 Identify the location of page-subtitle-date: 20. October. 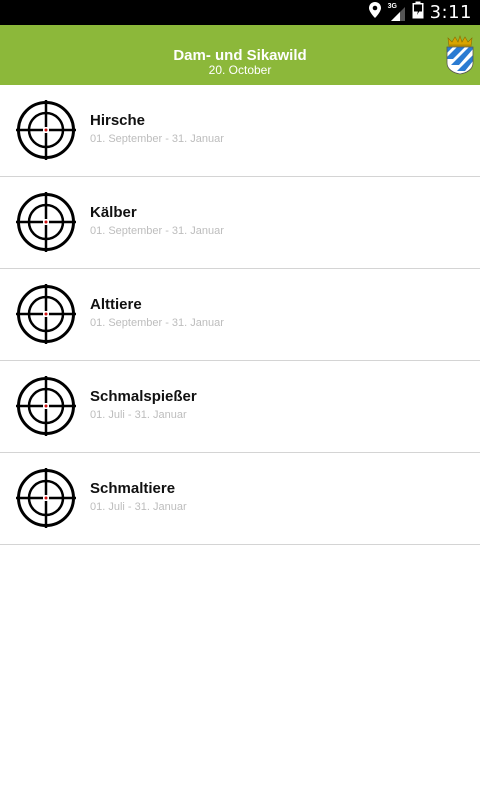
(240, 70).